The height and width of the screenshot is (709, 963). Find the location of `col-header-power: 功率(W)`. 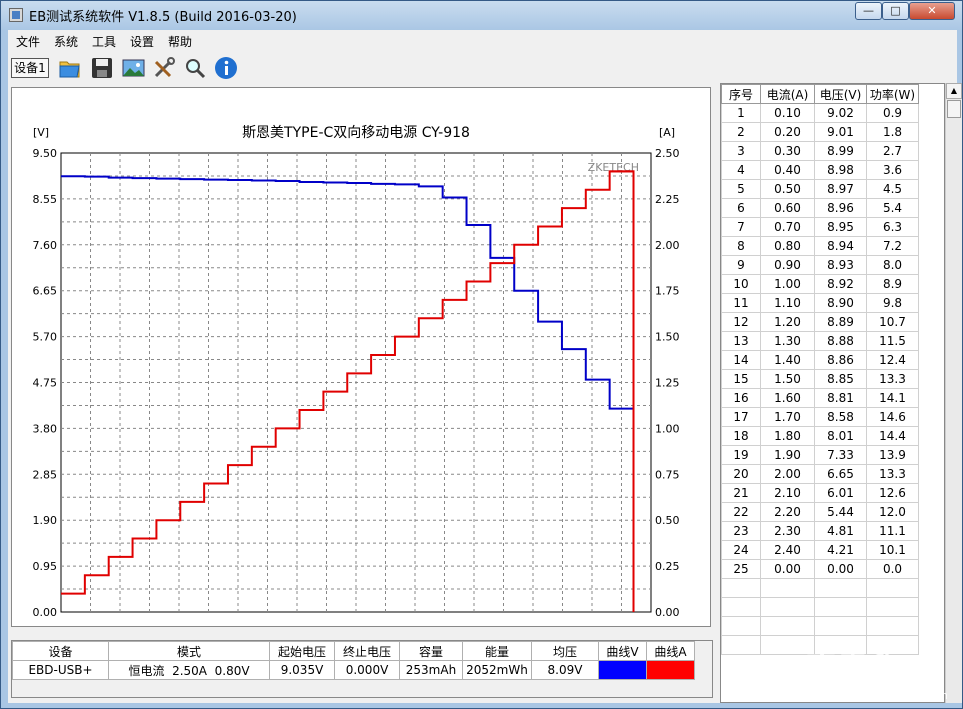

col-header-power: 功率(W) is located at coordinates (892, 94).